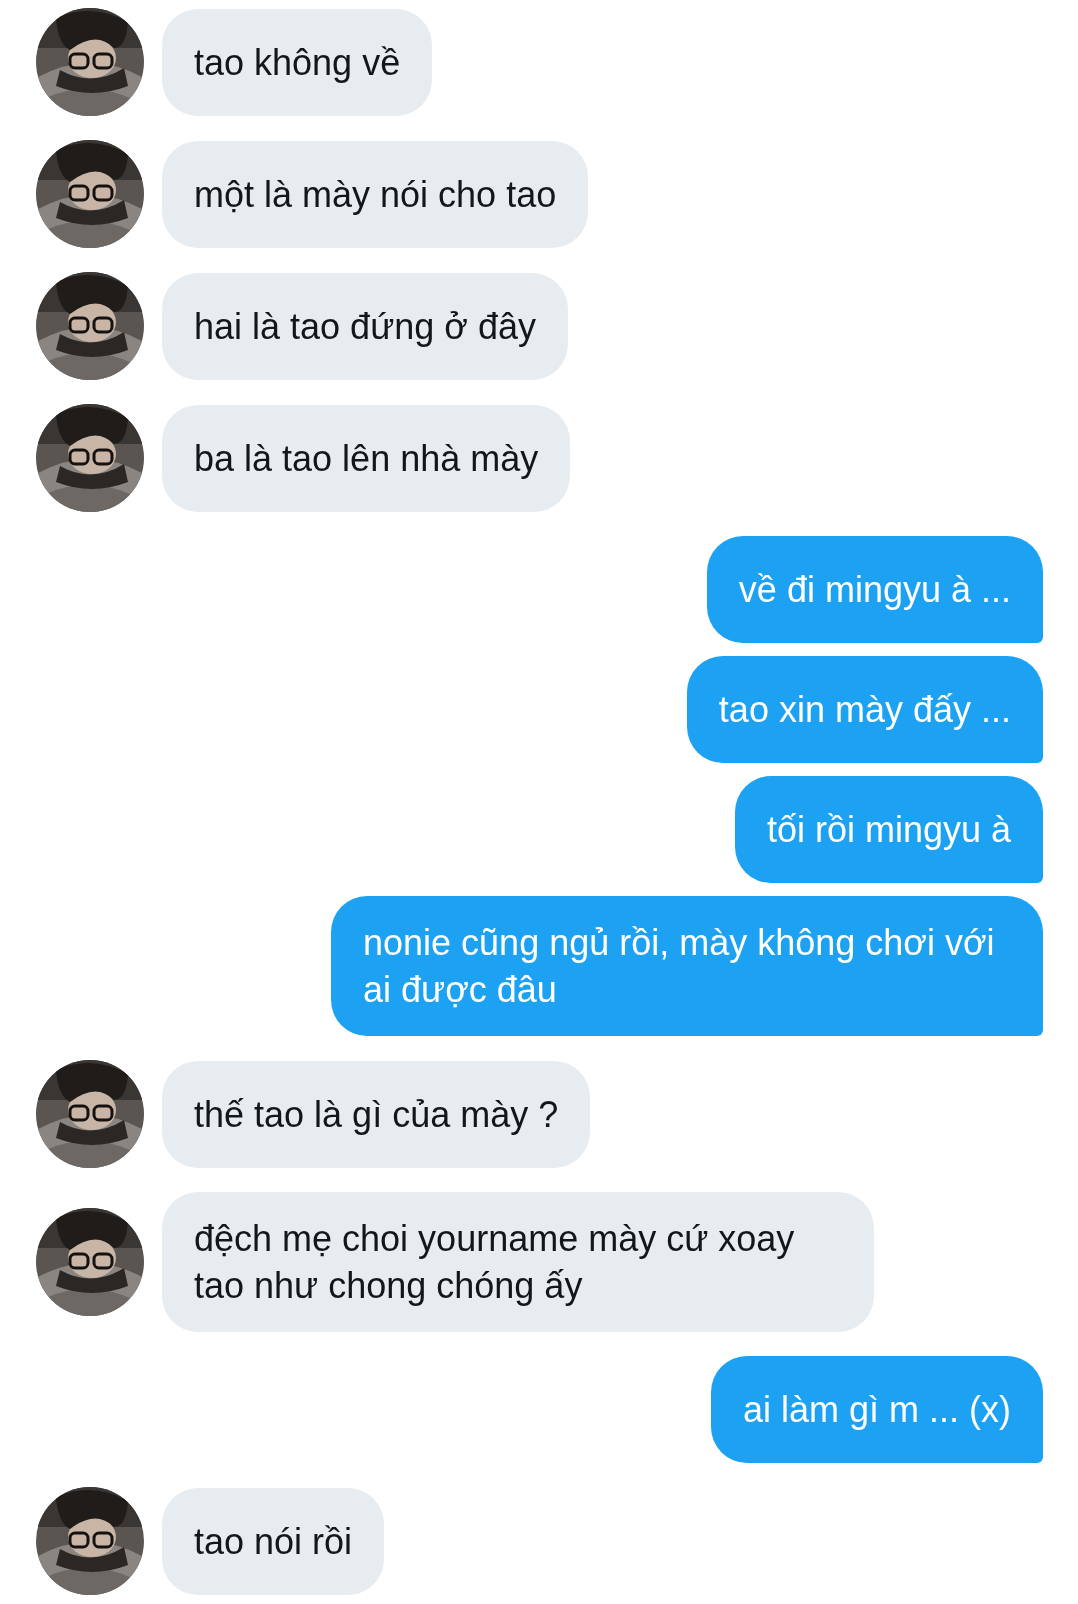 The image size is (1078, 1604). What do you see at coordinates (518, 1262) in the screenshot?
I see `message-bubble: đệch mẹ choi yourname mày cứ xoay tao như chong chóng ấy` at bounding box center [518, 1262].